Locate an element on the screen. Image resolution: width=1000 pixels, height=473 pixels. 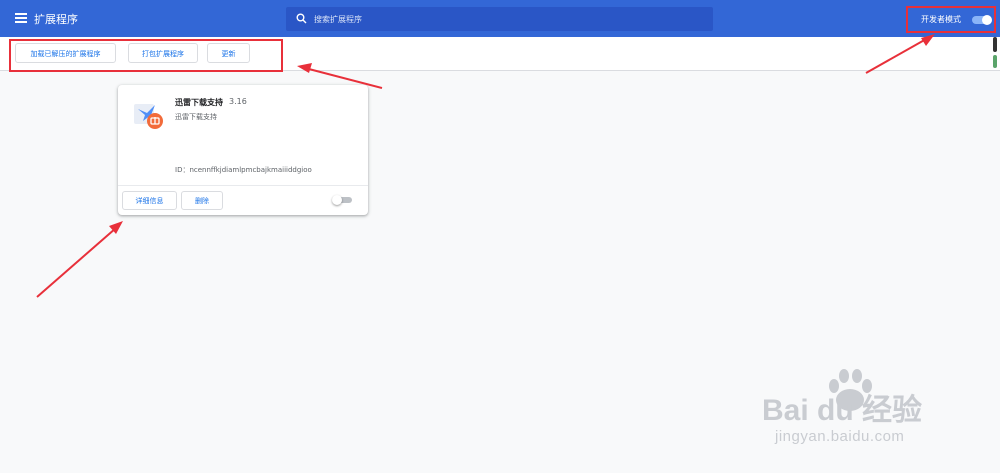
search-input is located at coordinates (509, 19).